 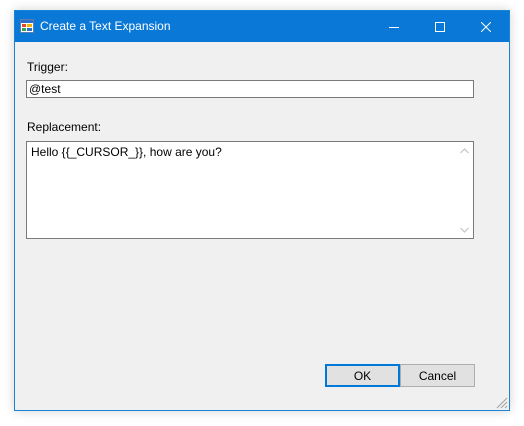 I want to click on chevron-up-icon, so click(x=464, y=150).